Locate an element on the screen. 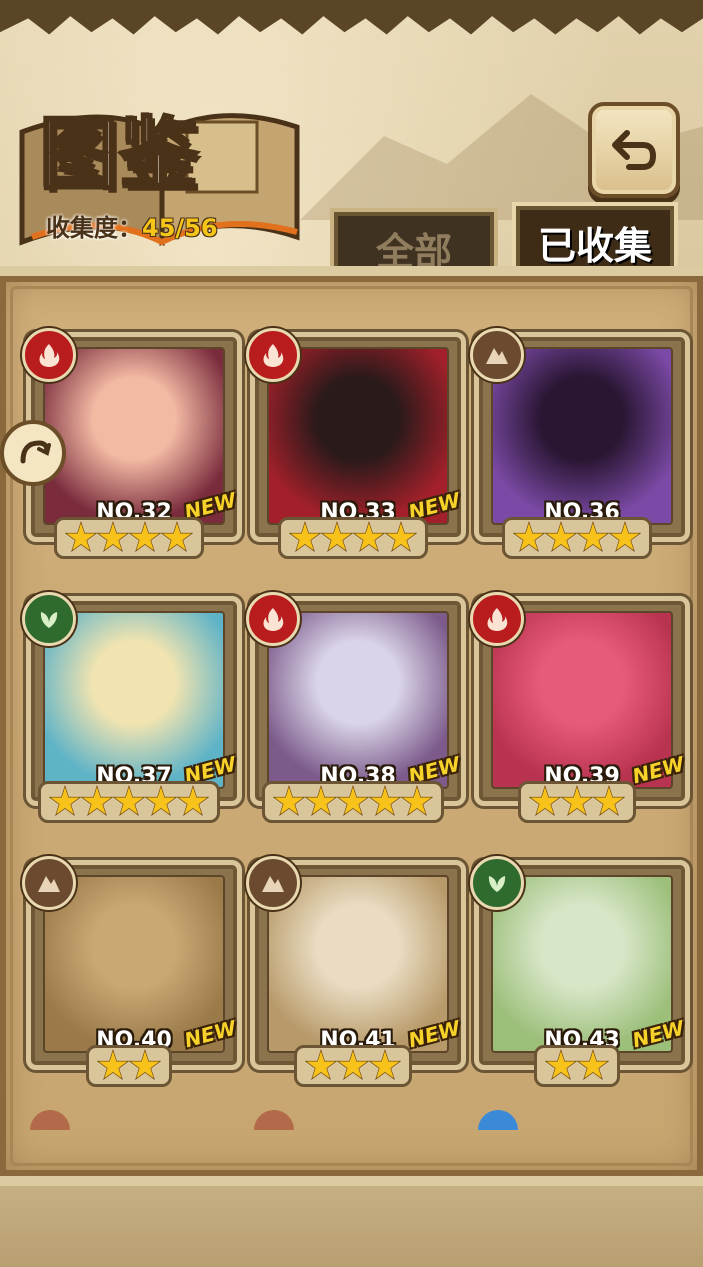 Image resolution: width=703 pixels, height=1267 pixels. character-card: NO.33 NEW is located at coordinates (356, 445).